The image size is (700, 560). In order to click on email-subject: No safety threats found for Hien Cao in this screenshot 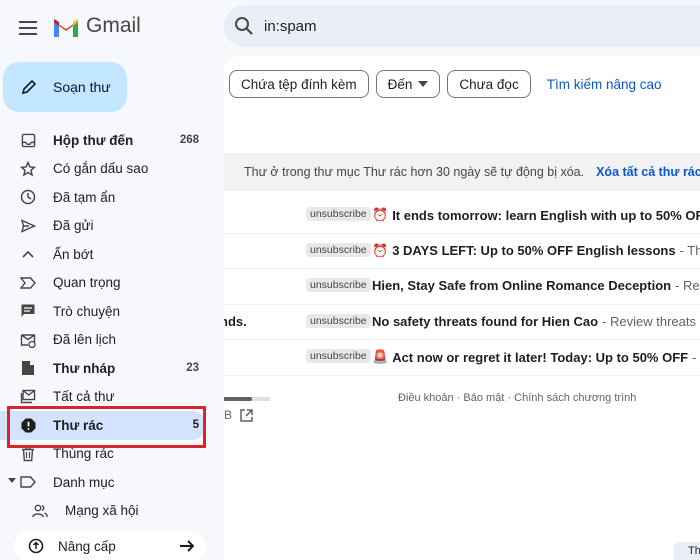, I will do `click(485, 321)`.